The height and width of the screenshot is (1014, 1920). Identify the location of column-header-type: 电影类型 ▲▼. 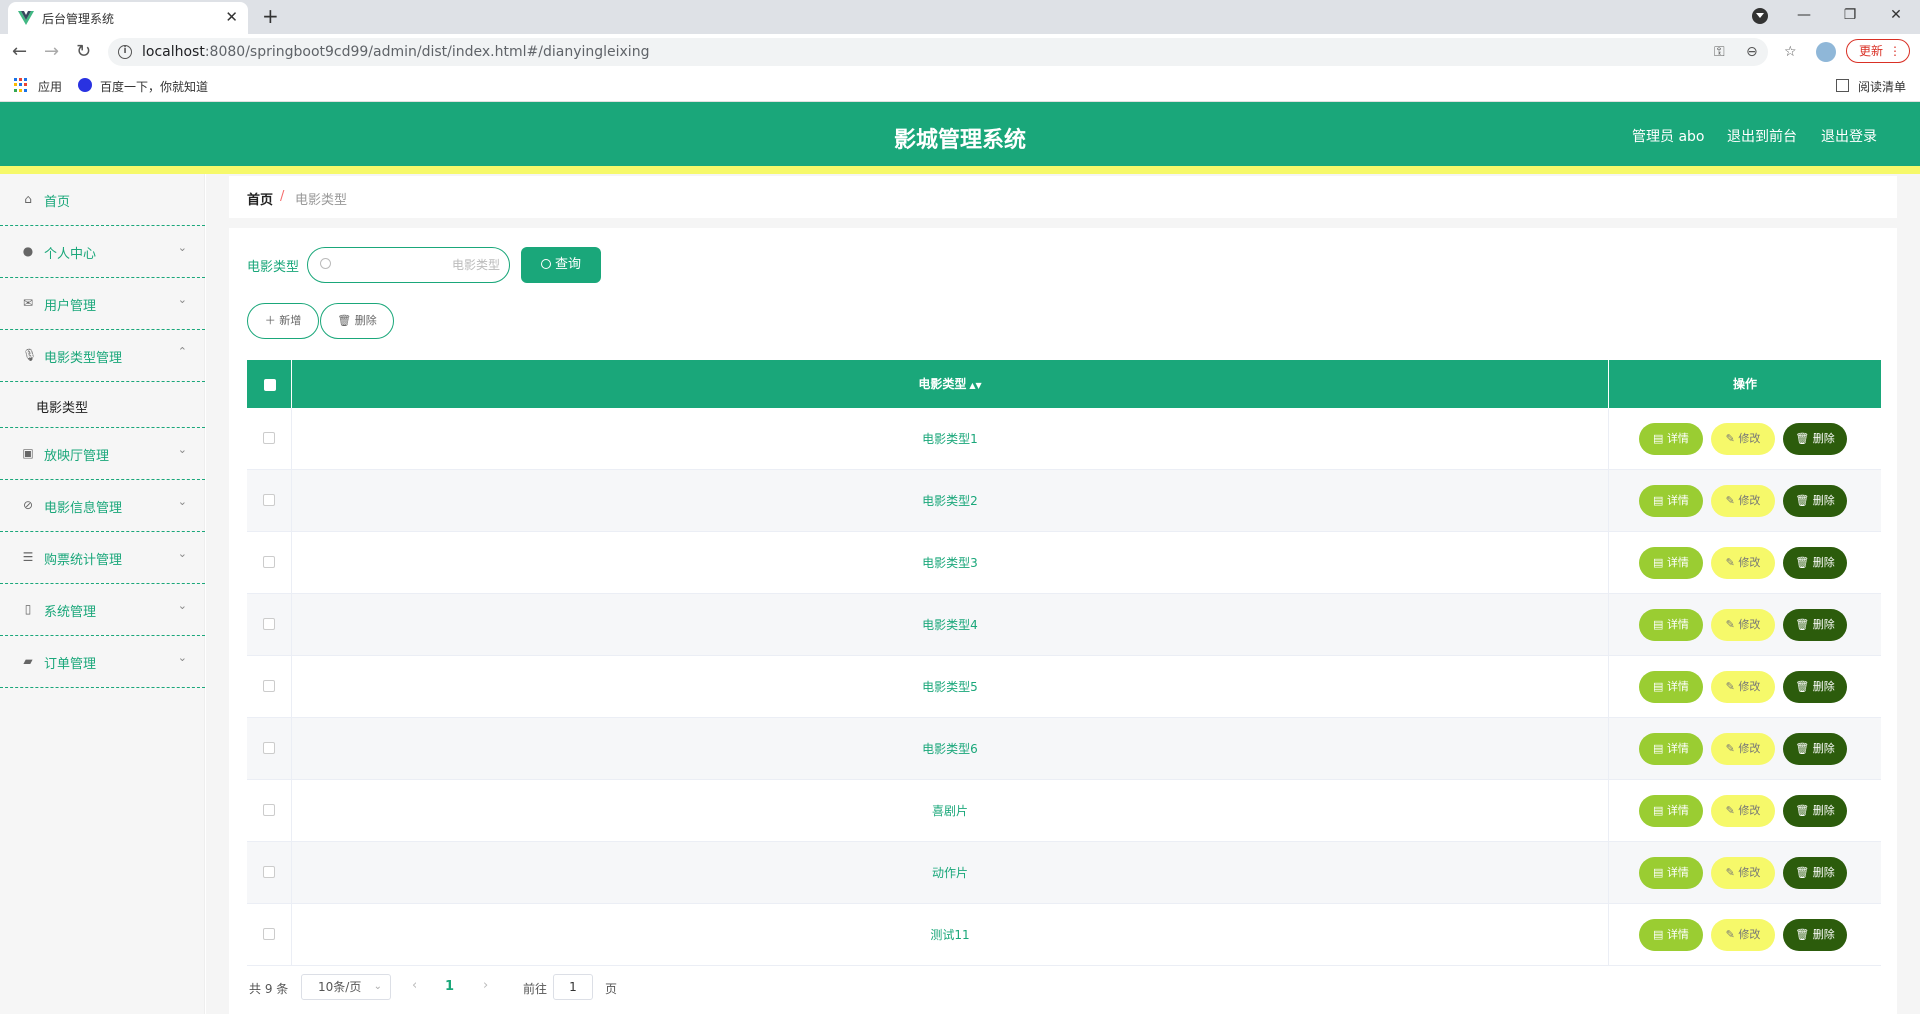
(950, 384).